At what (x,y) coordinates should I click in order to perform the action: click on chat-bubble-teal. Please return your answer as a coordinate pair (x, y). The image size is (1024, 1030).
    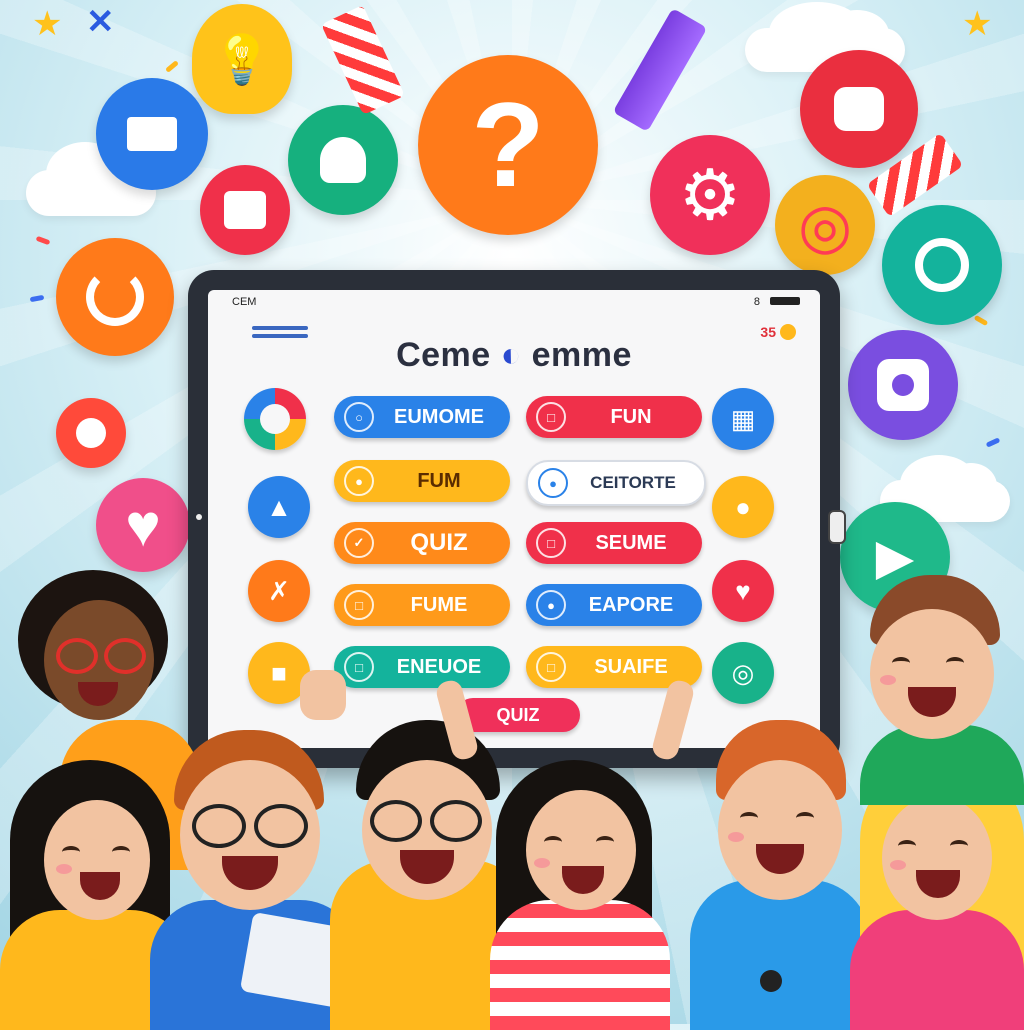
    Looking at the image, I should click on (942, 265).